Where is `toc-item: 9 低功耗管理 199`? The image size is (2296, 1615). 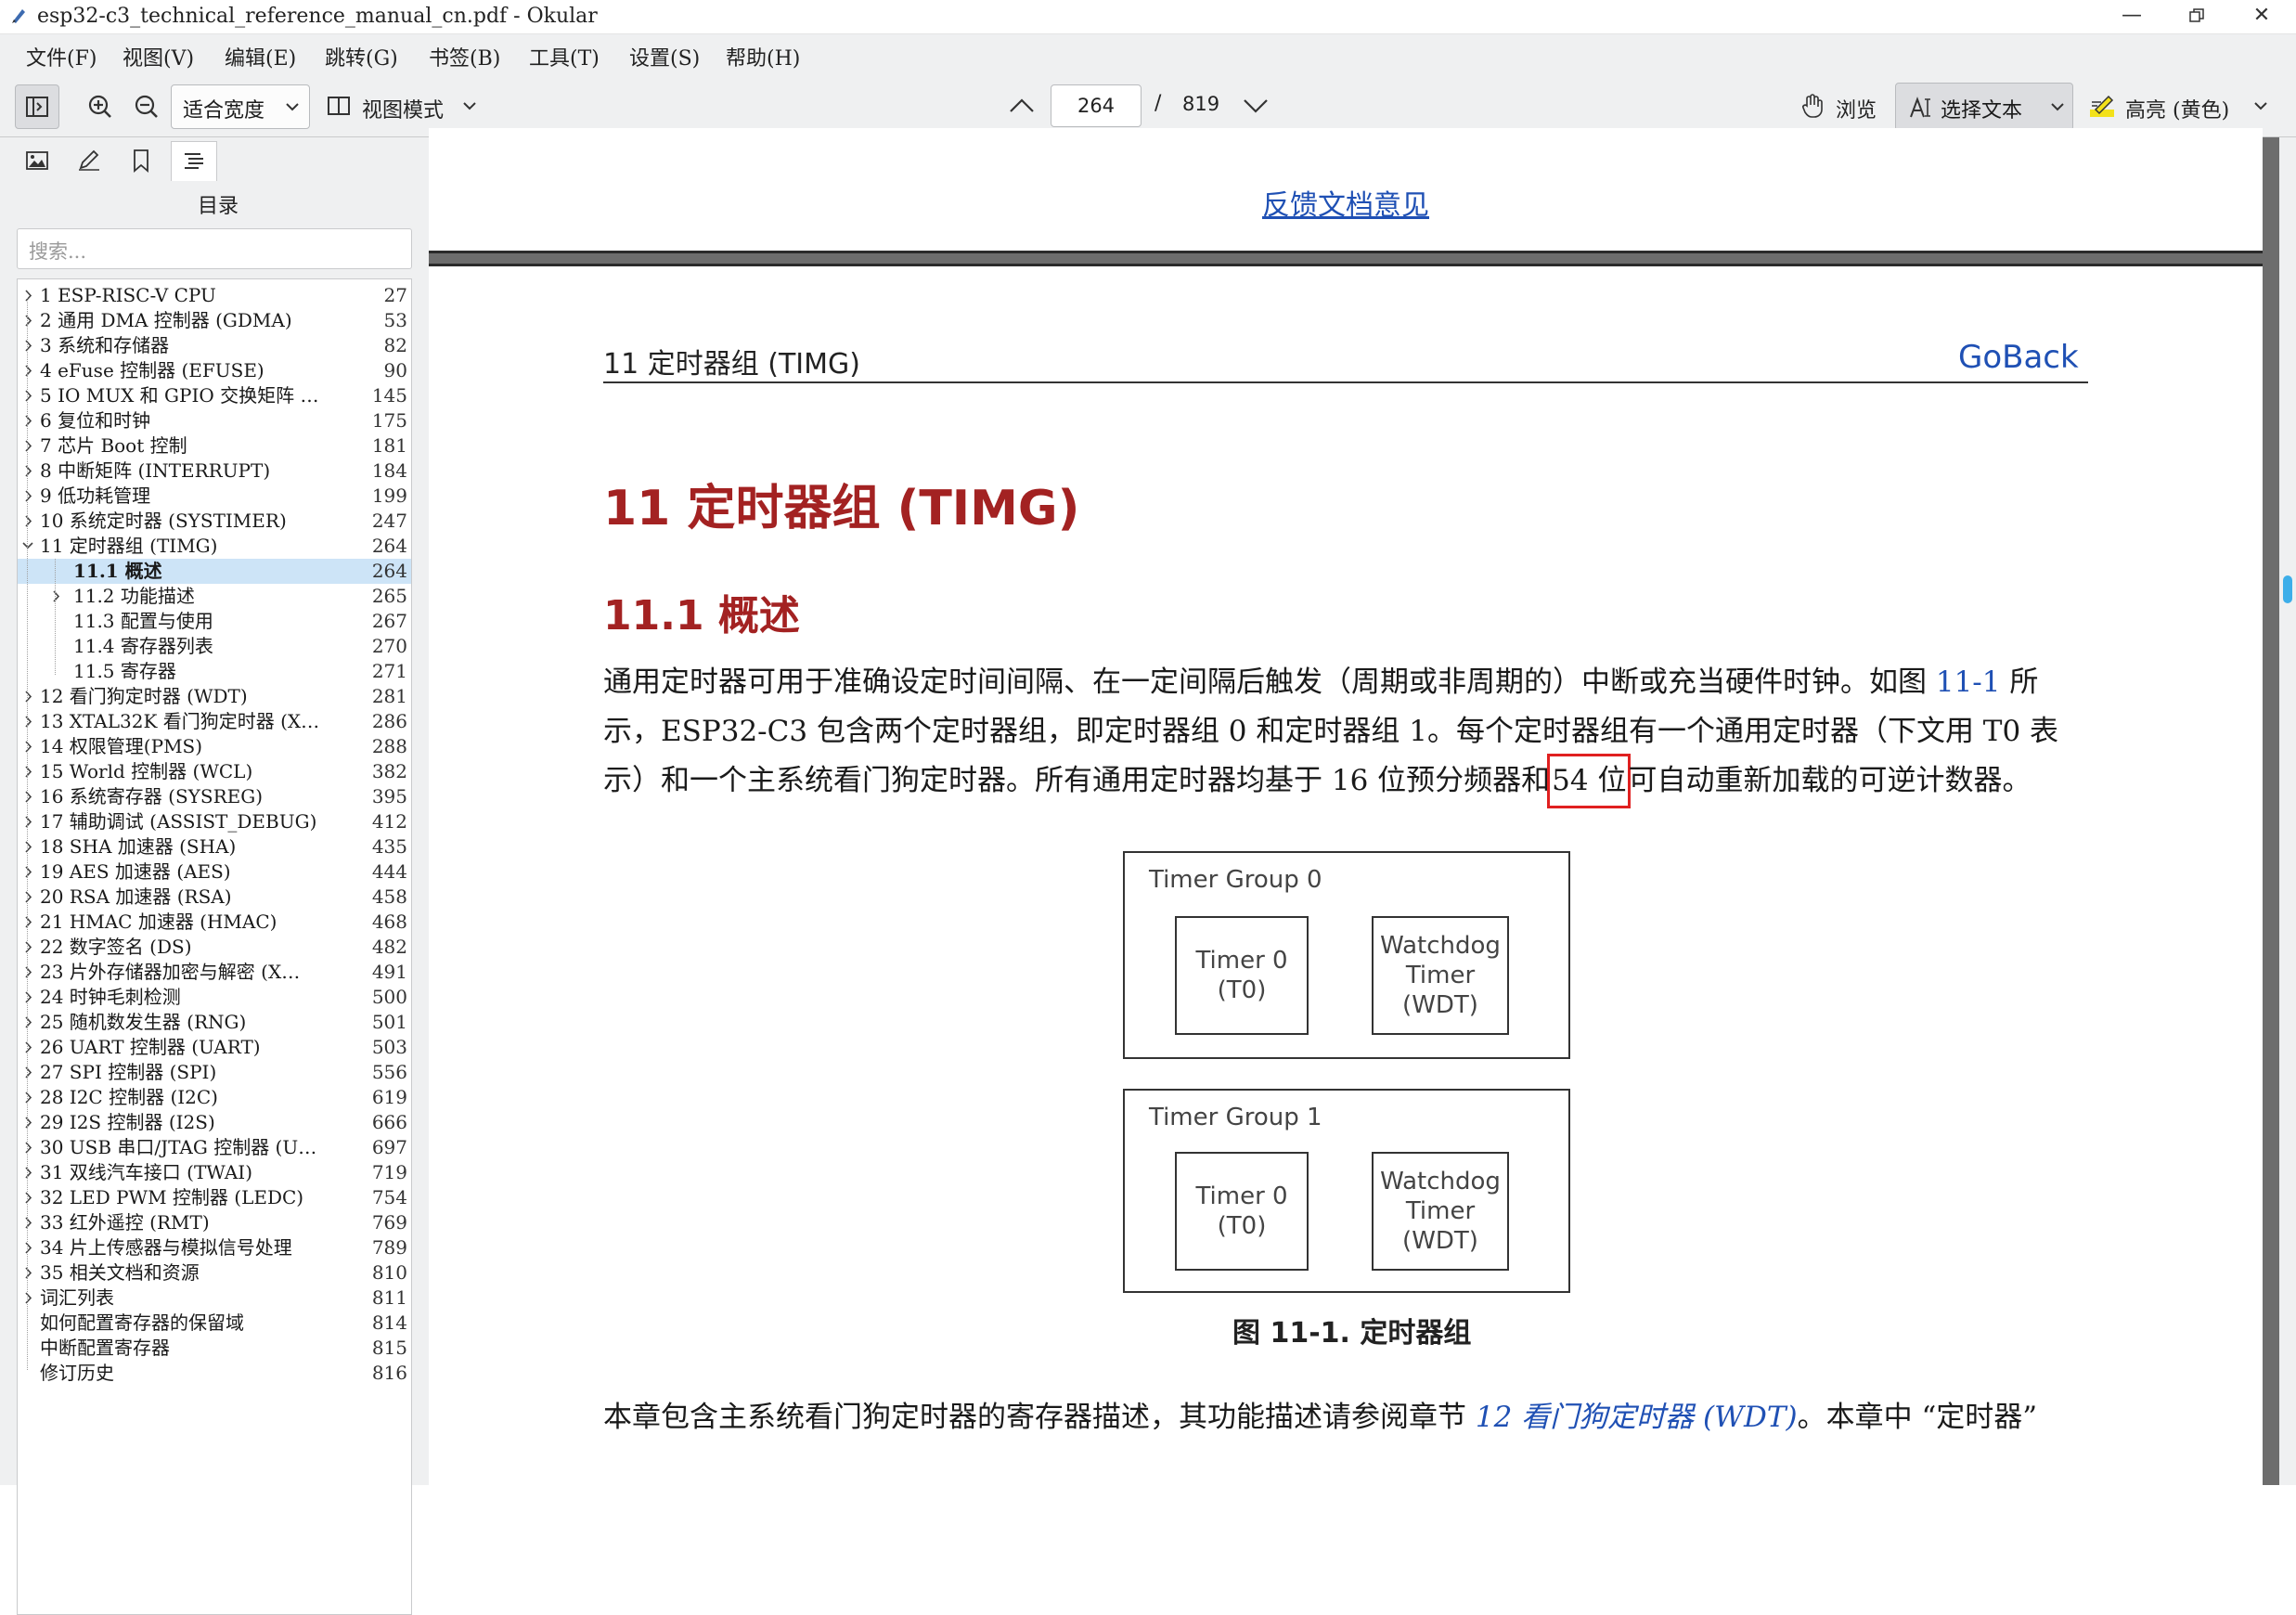
toc-item: 9 低功耗管理 199 is located at coordinates (214, 496).